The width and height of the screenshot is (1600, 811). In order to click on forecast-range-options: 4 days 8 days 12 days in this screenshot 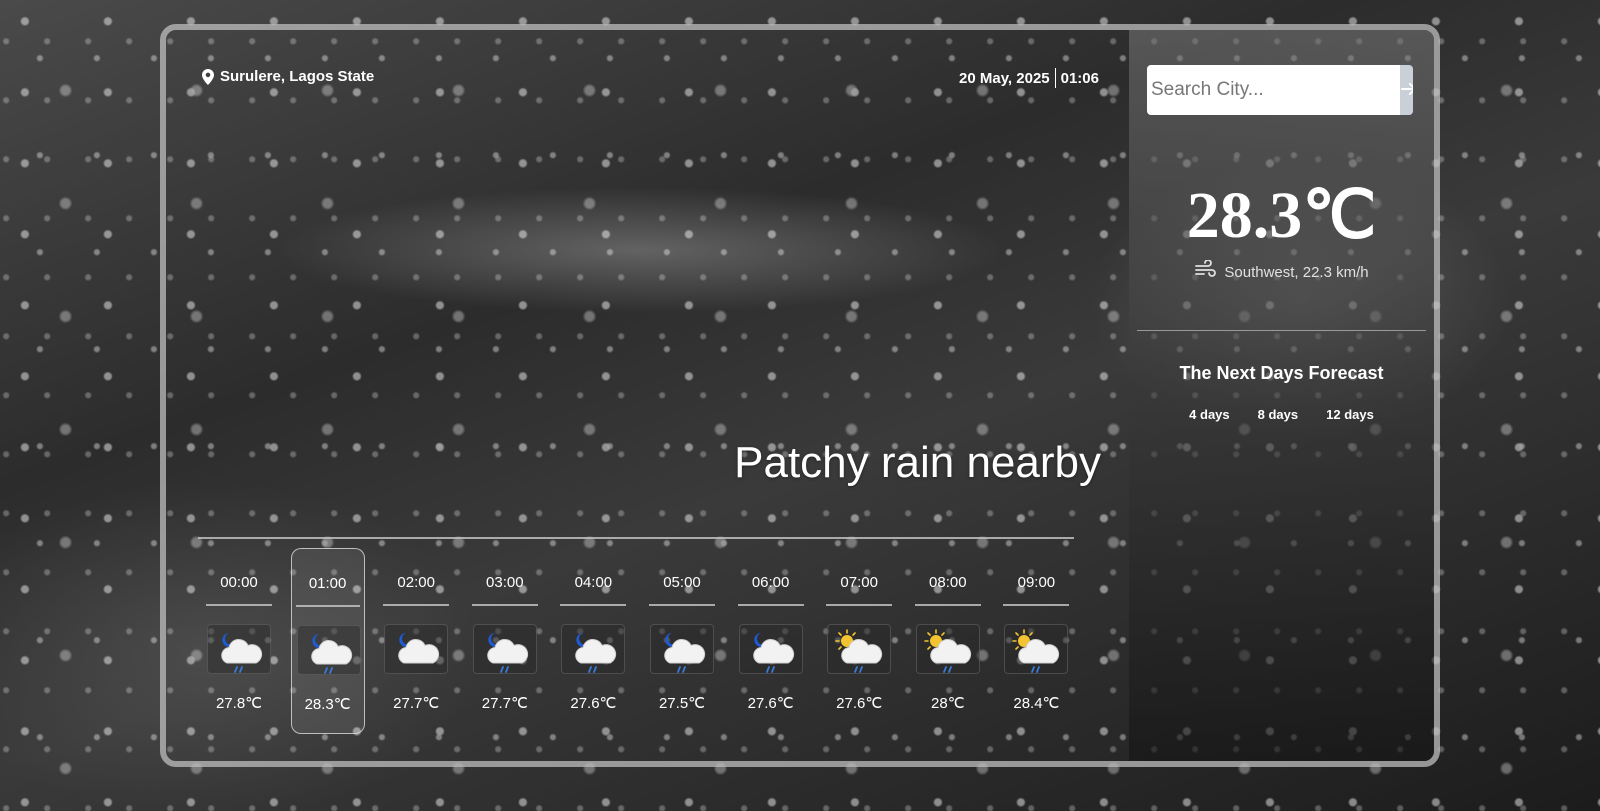, I will do `click(1281, 414)`.